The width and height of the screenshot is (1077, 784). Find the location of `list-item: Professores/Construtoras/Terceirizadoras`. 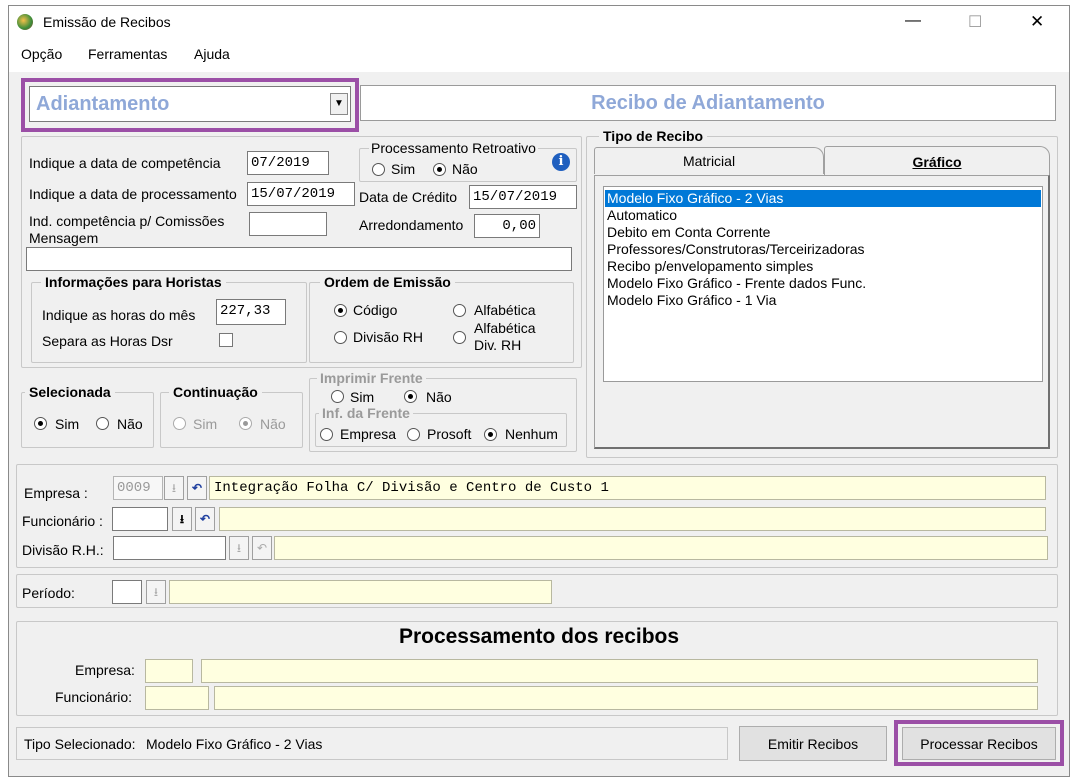

list-item: Professores/Construtoras/Terceirizadoras is located at coordinates (736, 249).